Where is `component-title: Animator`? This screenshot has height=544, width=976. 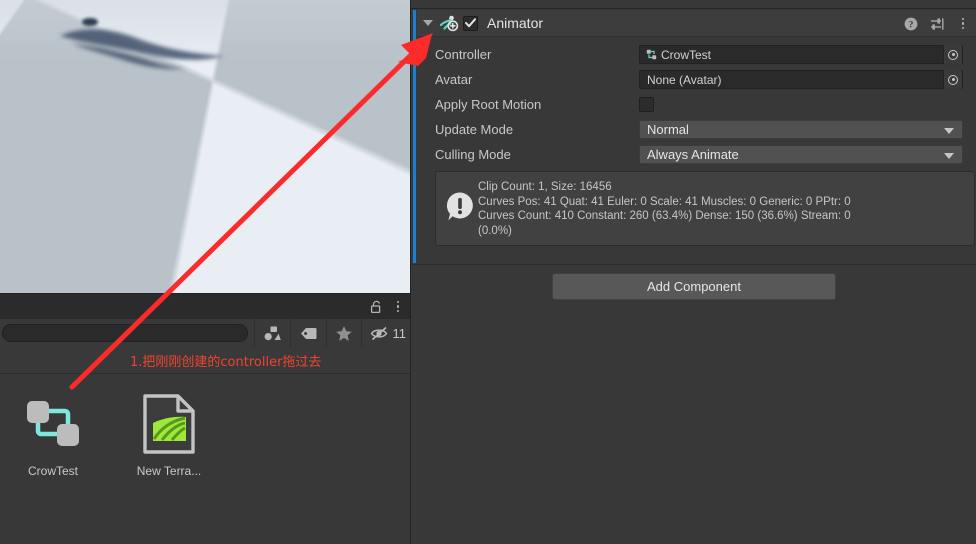
component-title: Animator is located at coordinates (515, 23).